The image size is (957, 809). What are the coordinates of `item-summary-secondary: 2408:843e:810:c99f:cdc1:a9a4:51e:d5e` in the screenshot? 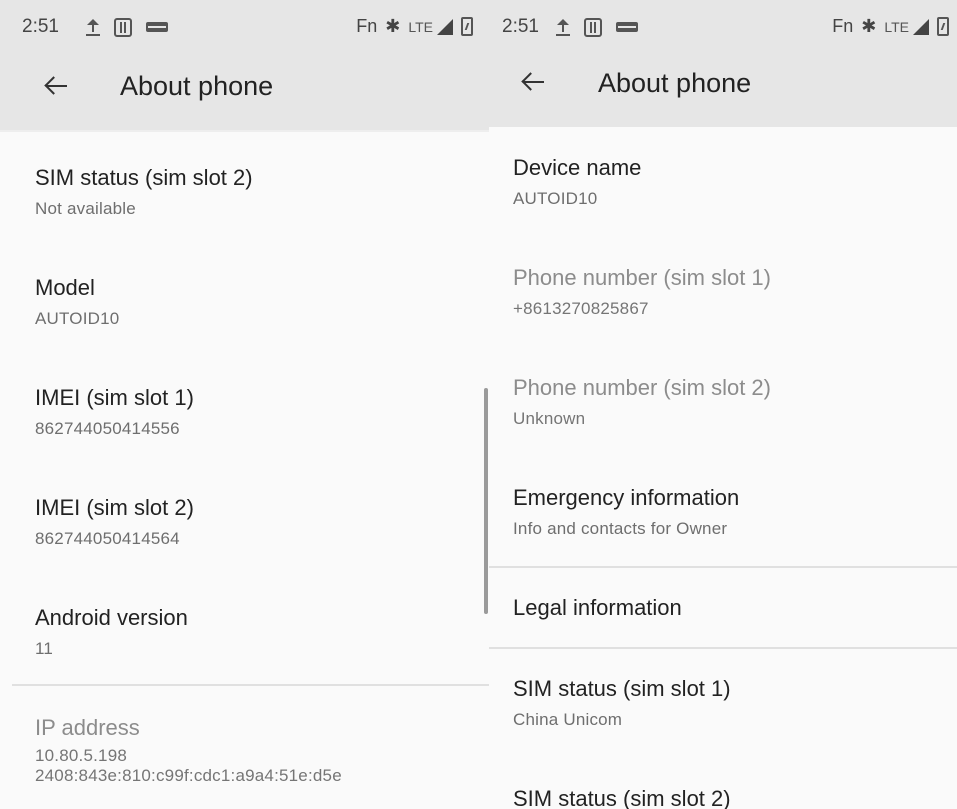 It's located at (188, 775).